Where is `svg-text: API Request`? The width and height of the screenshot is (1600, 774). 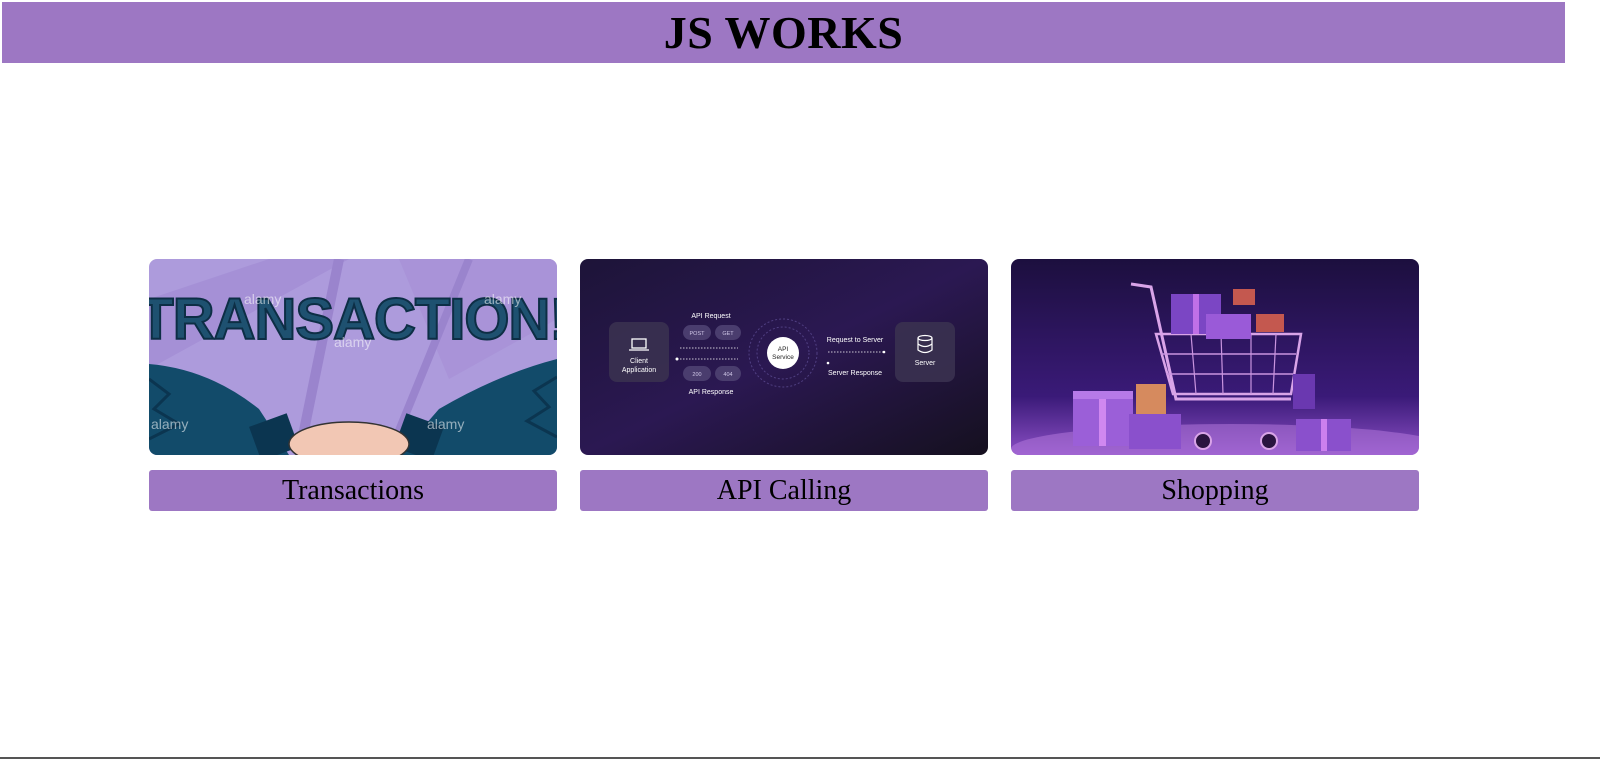
svg-text: API Request is located at coordinates (710, 316).